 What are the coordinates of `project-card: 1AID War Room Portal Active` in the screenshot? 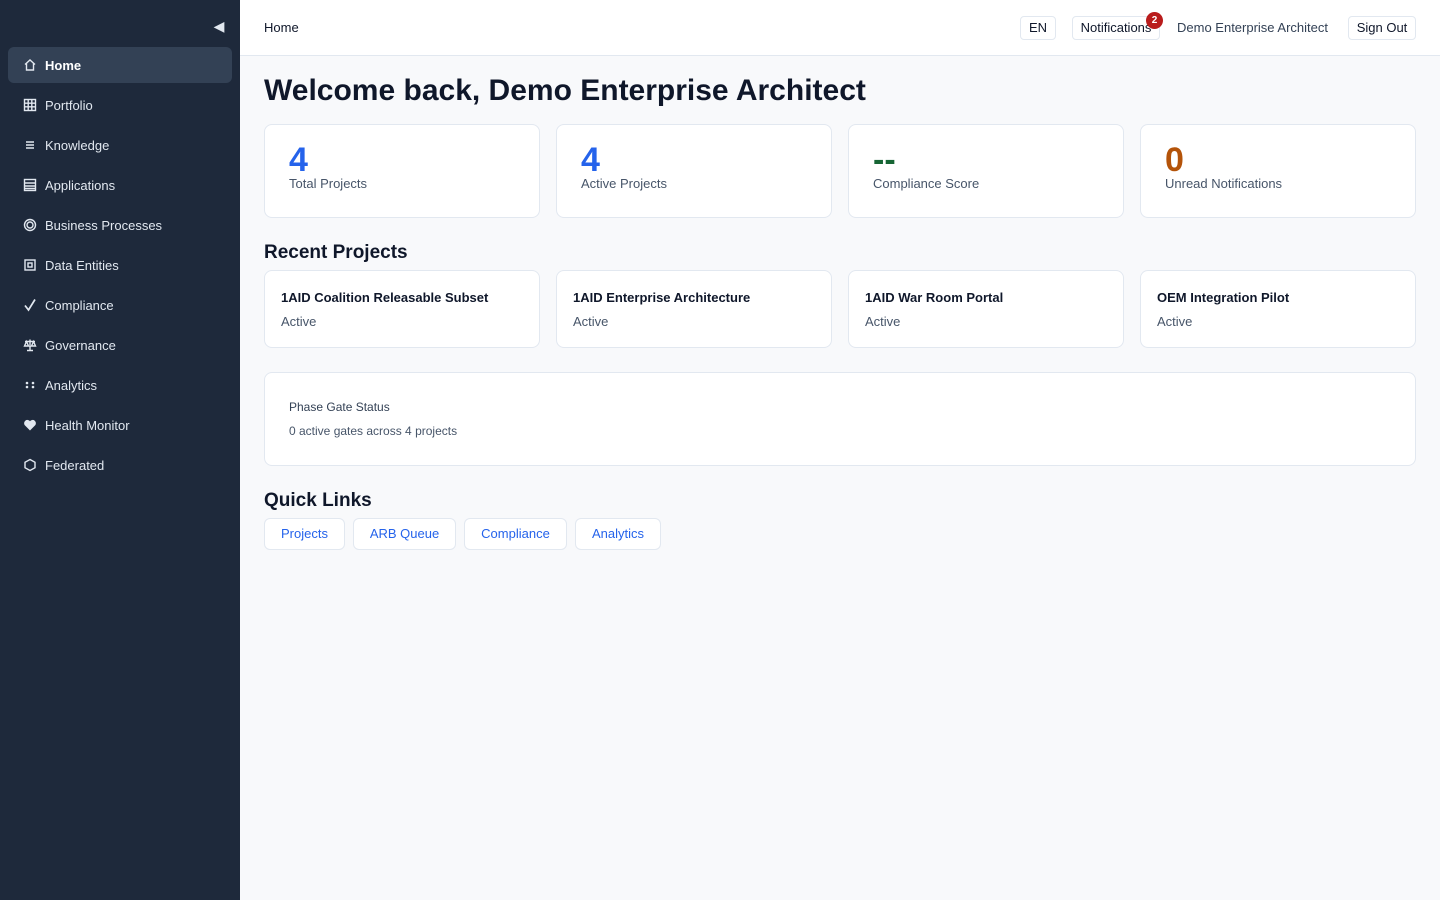 It's located at (986, 309).